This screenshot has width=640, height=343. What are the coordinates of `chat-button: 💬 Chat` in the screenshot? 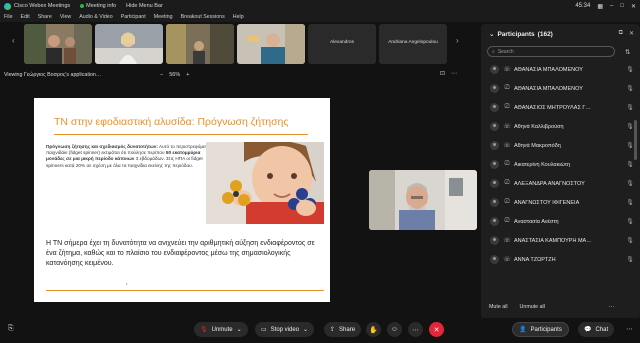 It's located at (596, 329).